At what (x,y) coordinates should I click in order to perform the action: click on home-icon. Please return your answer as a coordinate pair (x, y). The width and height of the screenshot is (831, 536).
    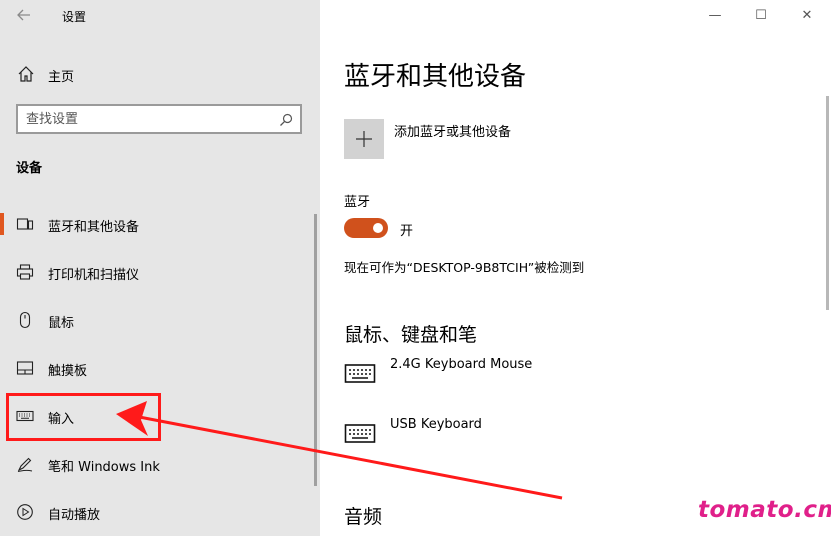
    Looking at the image, I should click on (26, 74).